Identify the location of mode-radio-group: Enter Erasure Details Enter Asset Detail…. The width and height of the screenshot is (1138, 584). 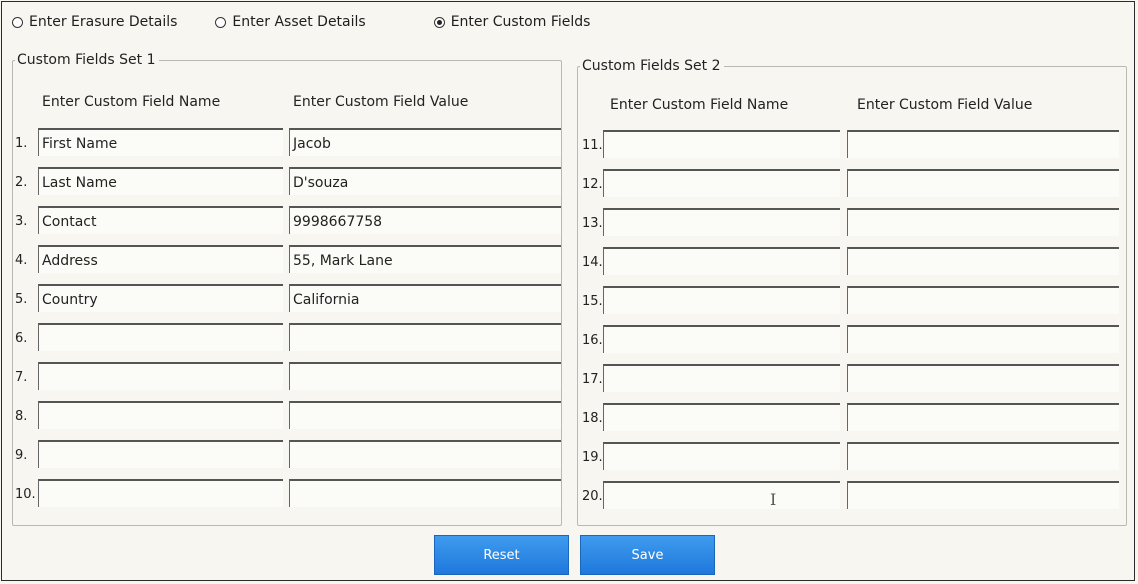
(301, 22).